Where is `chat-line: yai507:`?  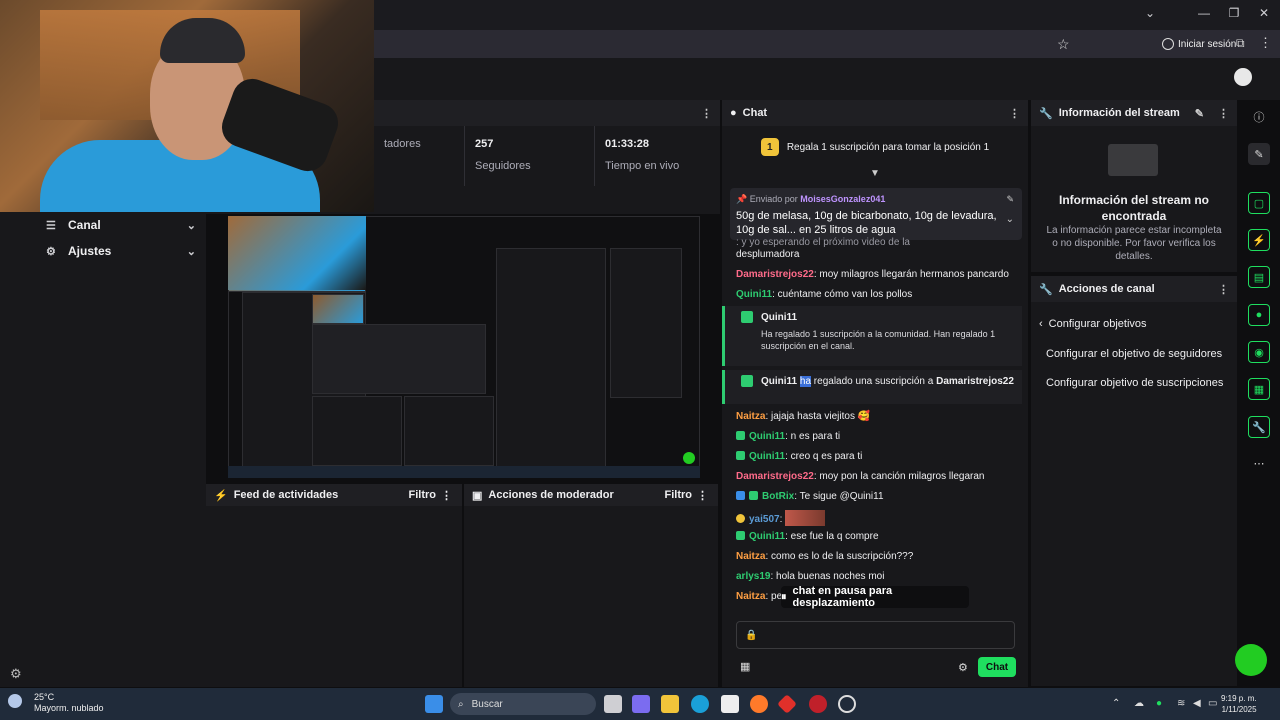 chat-line: yai507: is located at coordinates (877, 518).